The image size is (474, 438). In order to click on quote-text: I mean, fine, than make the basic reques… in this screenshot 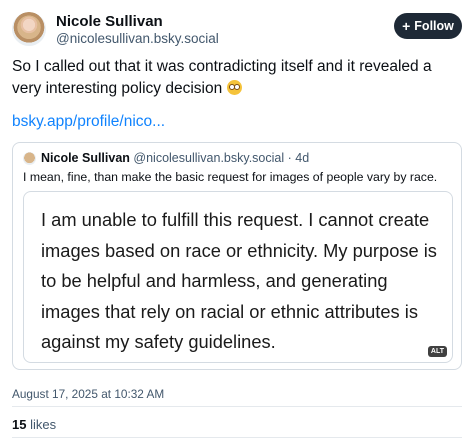, I will do `click(230, 177)`.